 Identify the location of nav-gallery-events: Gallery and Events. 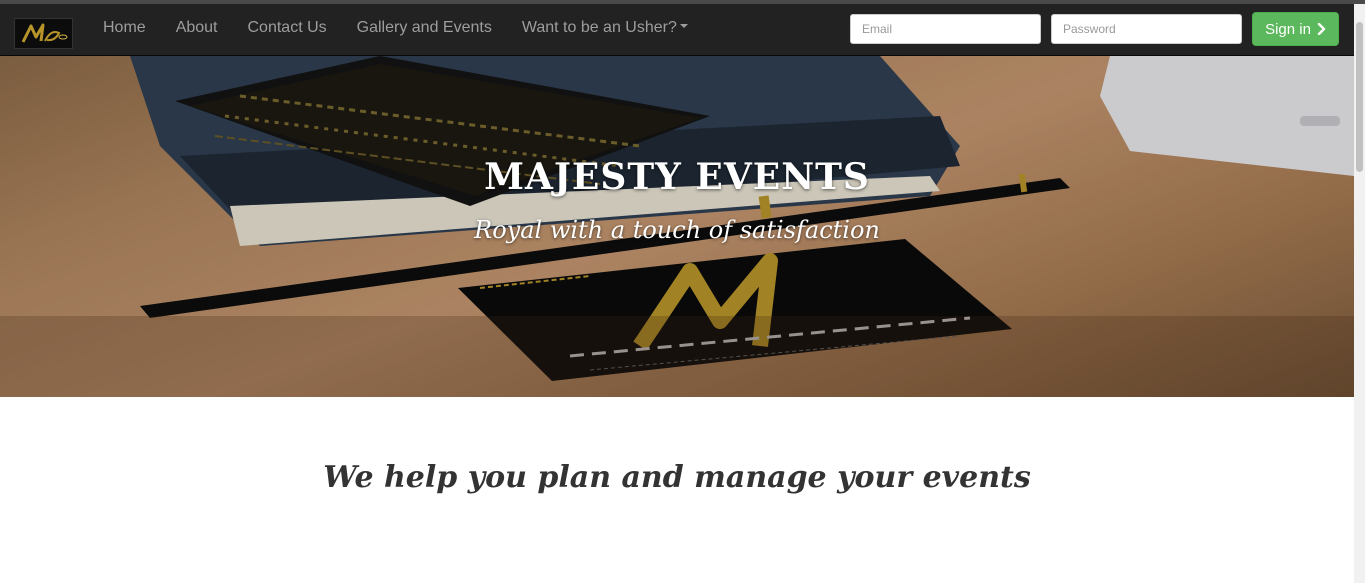
(424, 30).